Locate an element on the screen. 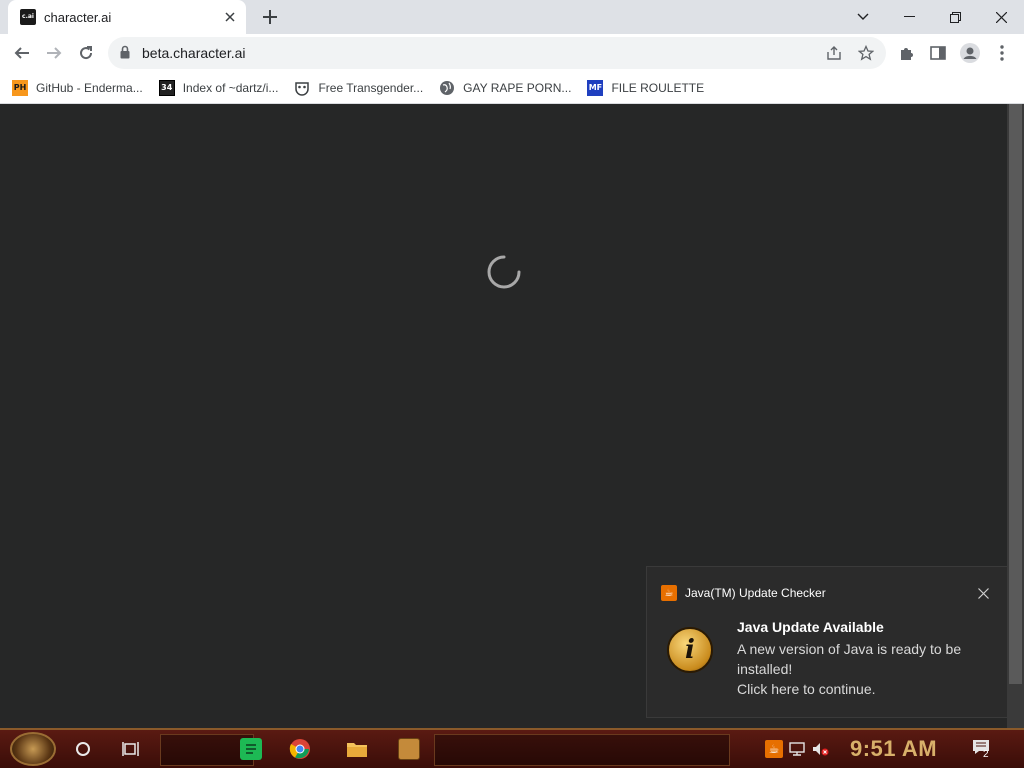 The height and width of the screenshot is (768, 1024). browser-toolbar: beta.character.ai is located at coordinates (512, 53).